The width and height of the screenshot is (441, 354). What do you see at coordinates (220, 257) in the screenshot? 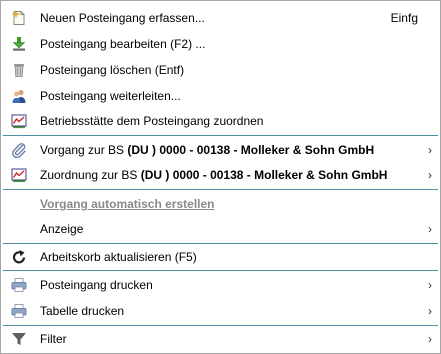
I see `menu-item-refresh-workbasket: Arbeitskorb aktualisieren (F5)` at bounding box center [220, 257].